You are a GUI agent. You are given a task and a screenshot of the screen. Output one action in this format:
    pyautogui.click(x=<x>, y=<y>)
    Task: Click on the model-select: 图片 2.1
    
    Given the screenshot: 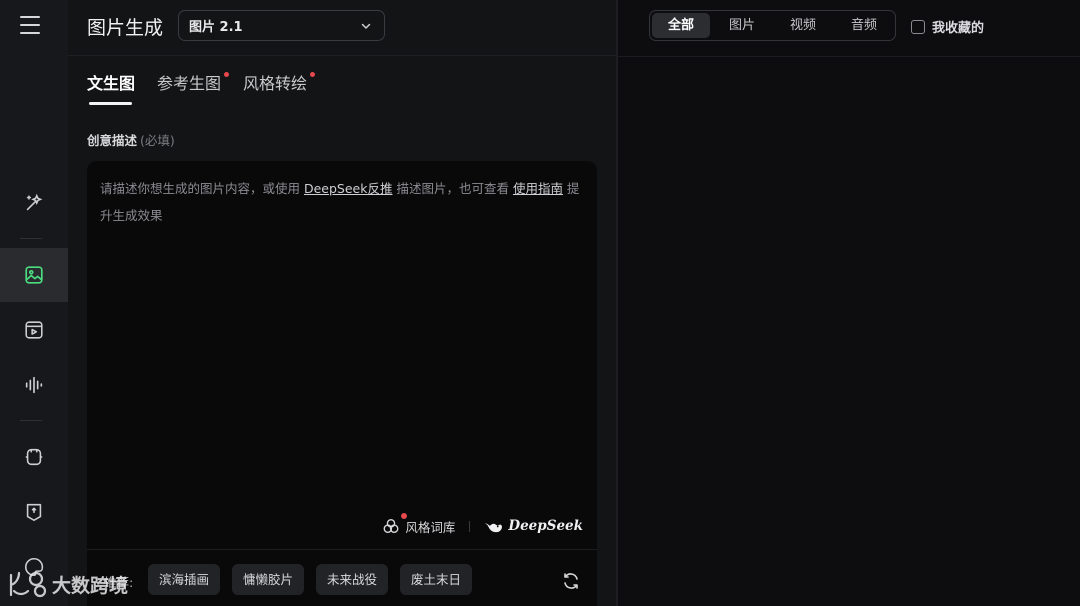 What is the action you would take?
    pyautogui.click(x=281, y=25)
    